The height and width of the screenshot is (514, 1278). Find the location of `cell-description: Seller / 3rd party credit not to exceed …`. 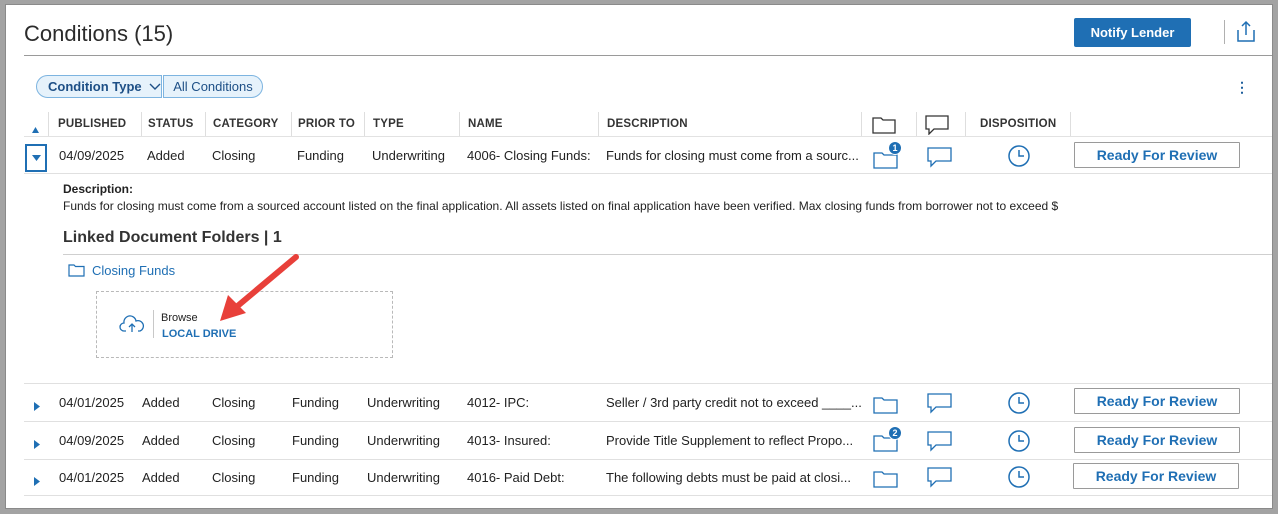

cell-description: Seller / 3rd party credit not to exceed … is located at coordinates (734, 402).